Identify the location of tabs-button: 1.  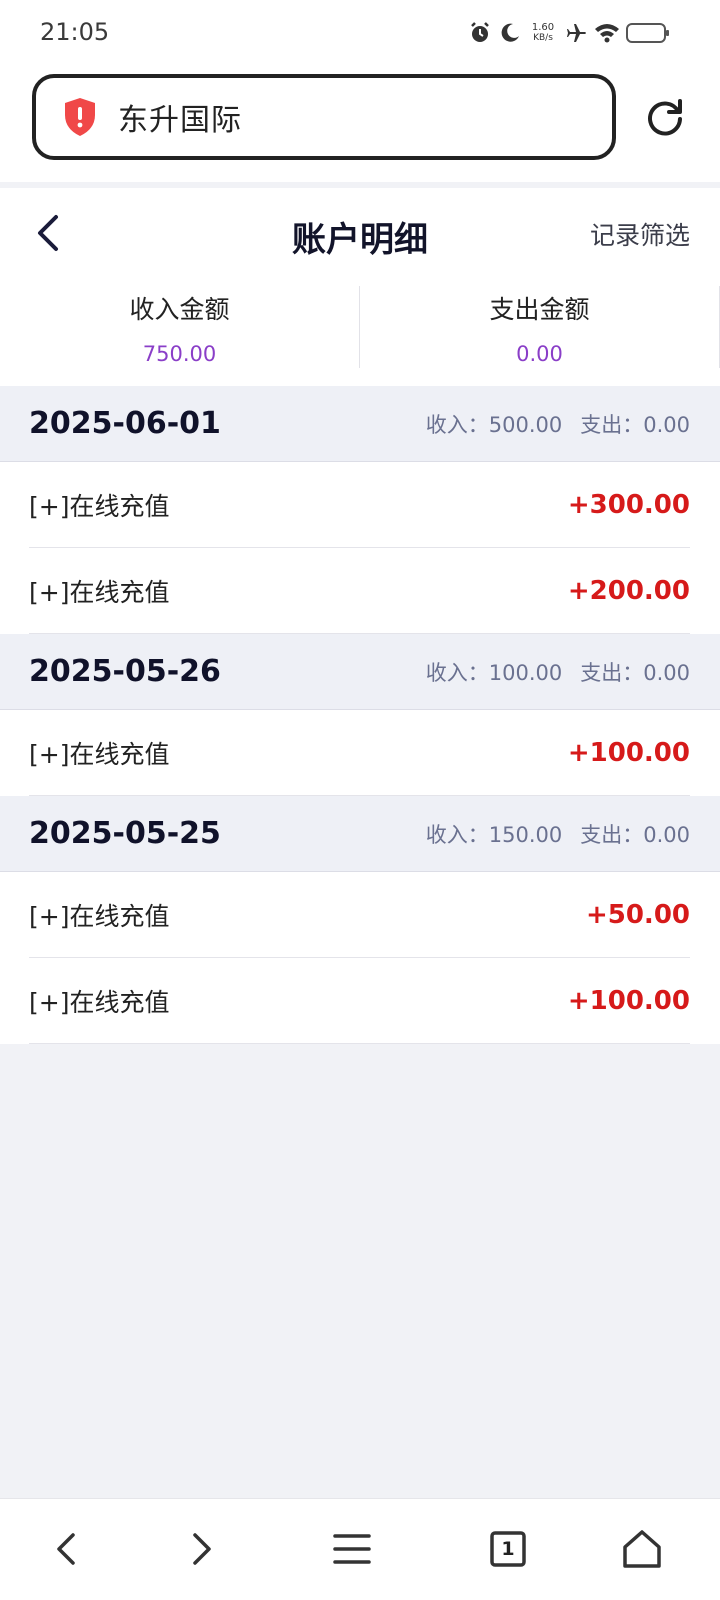
(508, 1549).